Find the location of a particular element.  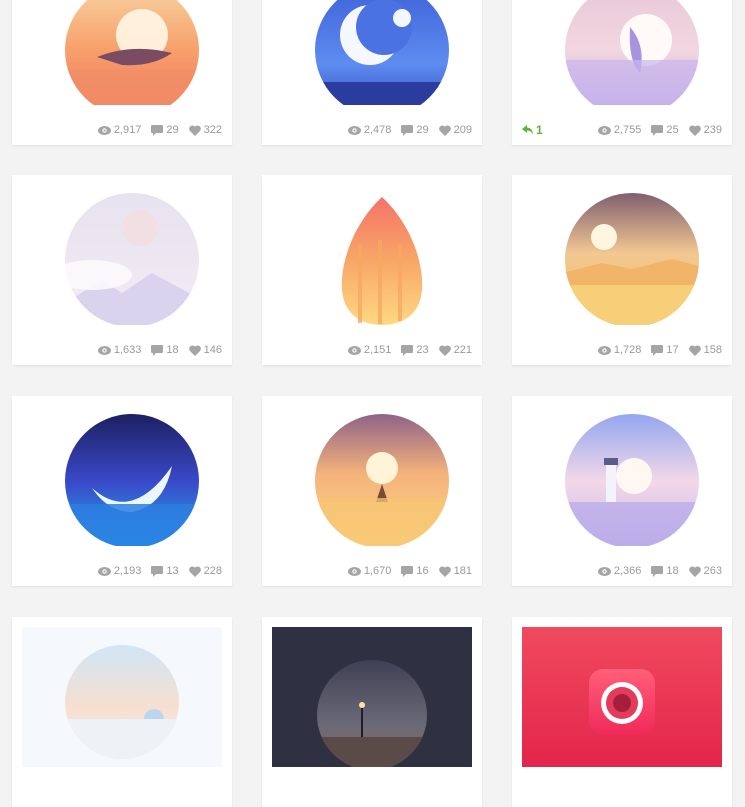

views-stat: 2,151 is located at coordinates (369, 350).